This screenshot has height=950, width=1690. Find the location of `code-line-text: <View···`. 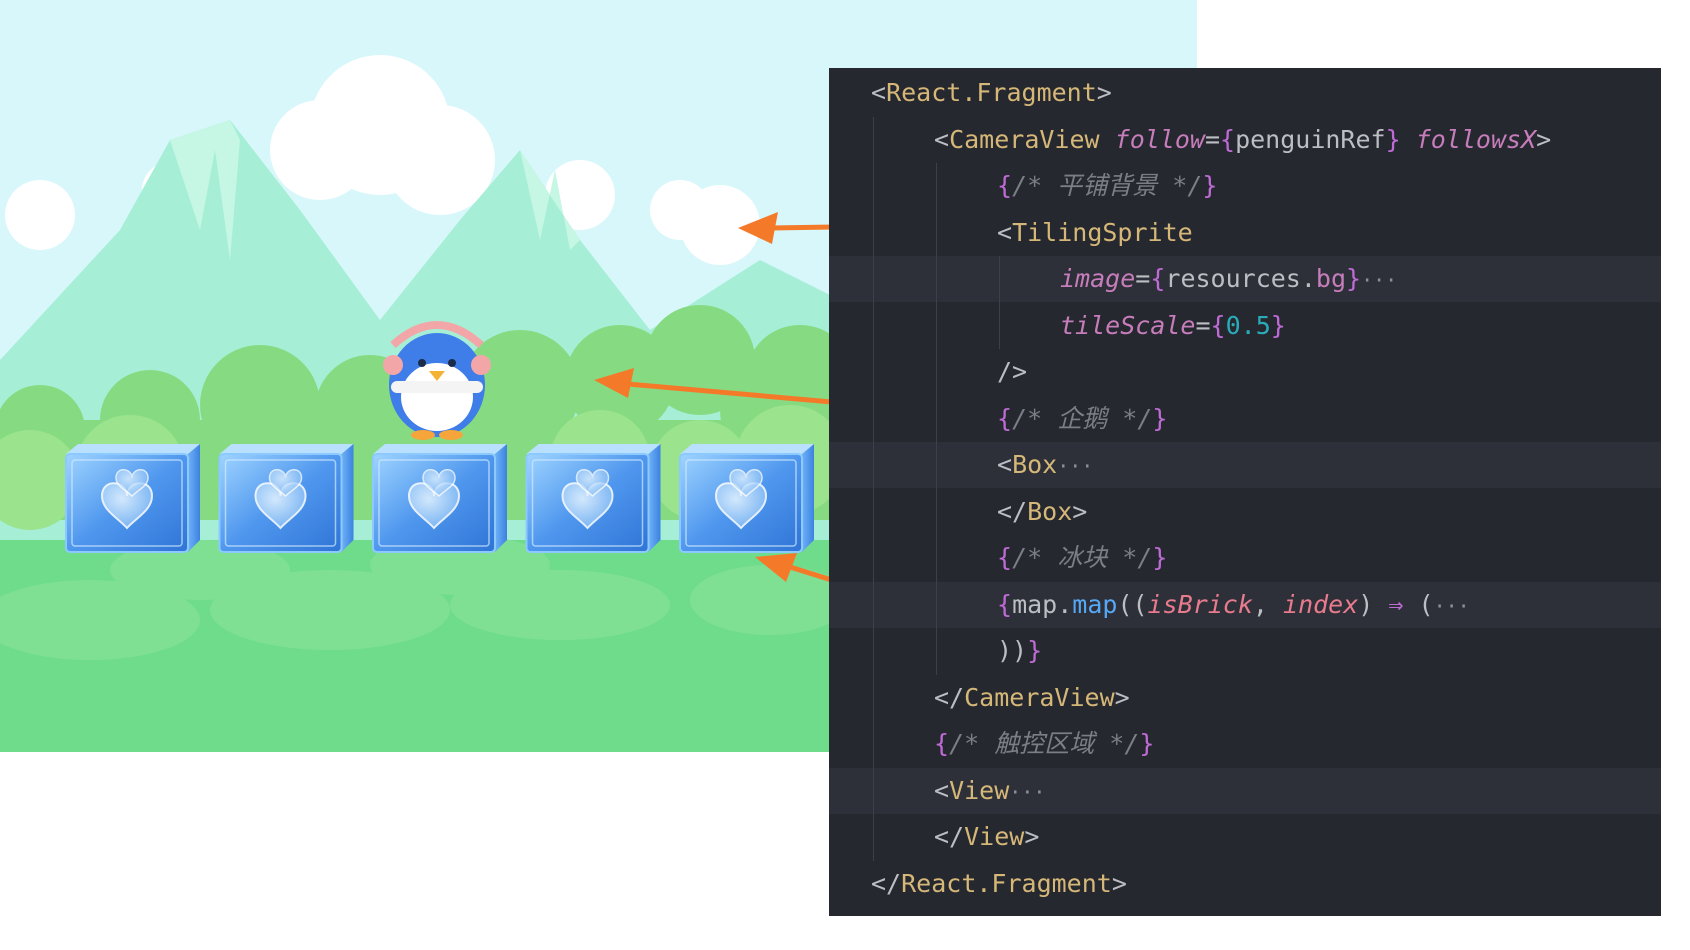

code-line-text: <View··· is located at coordinates (989, 791).